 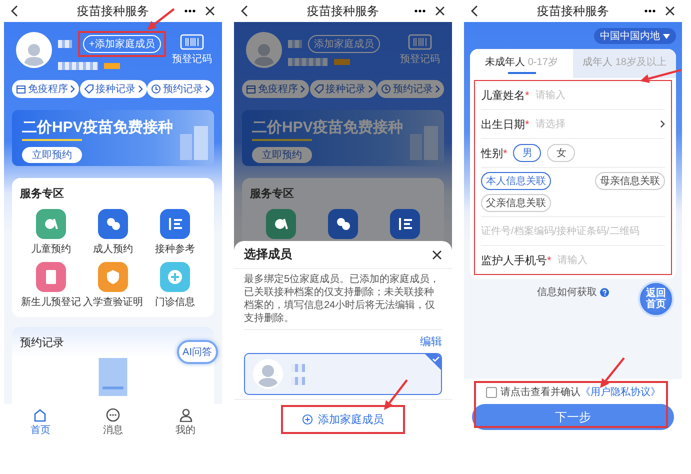 I want to click on home-icon, so click(x=40, y=415).